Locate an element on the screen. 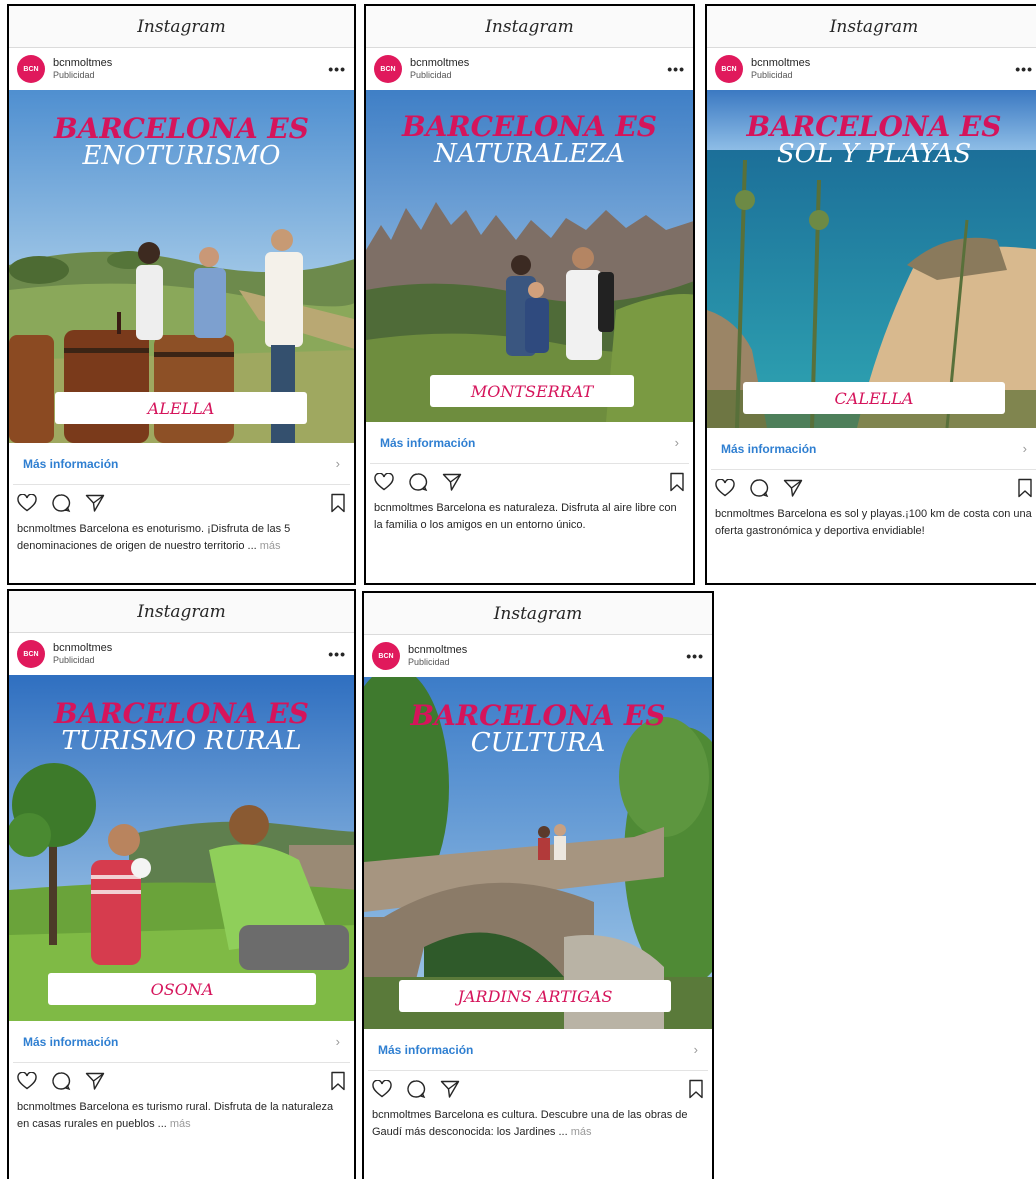 The height and width of the screenshot is (1179, 1036). headline-theme: NATURALEZA is located at coordinates (529, 154).